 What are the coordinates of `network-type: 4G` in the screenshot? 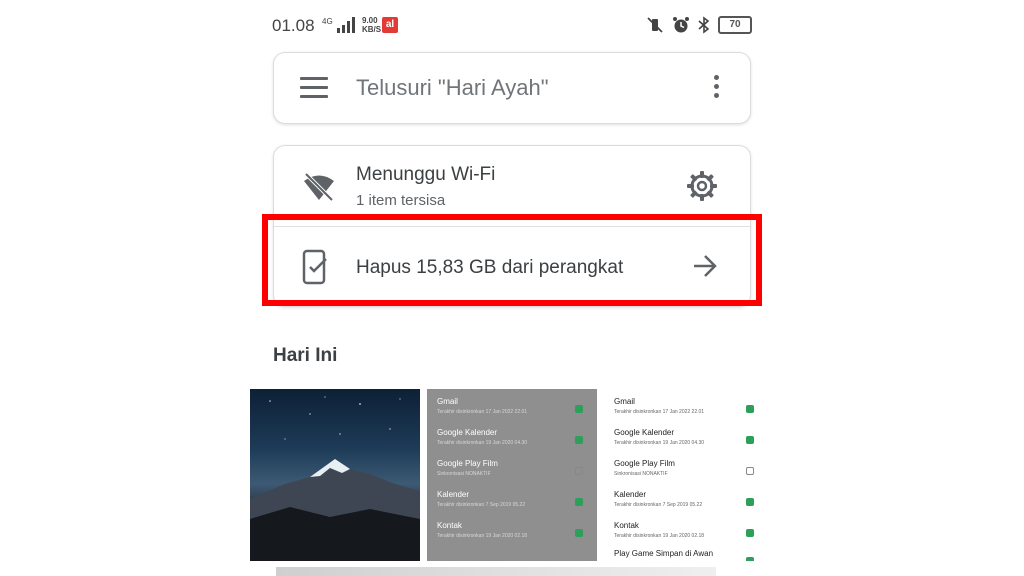 It's located at (327, 21).